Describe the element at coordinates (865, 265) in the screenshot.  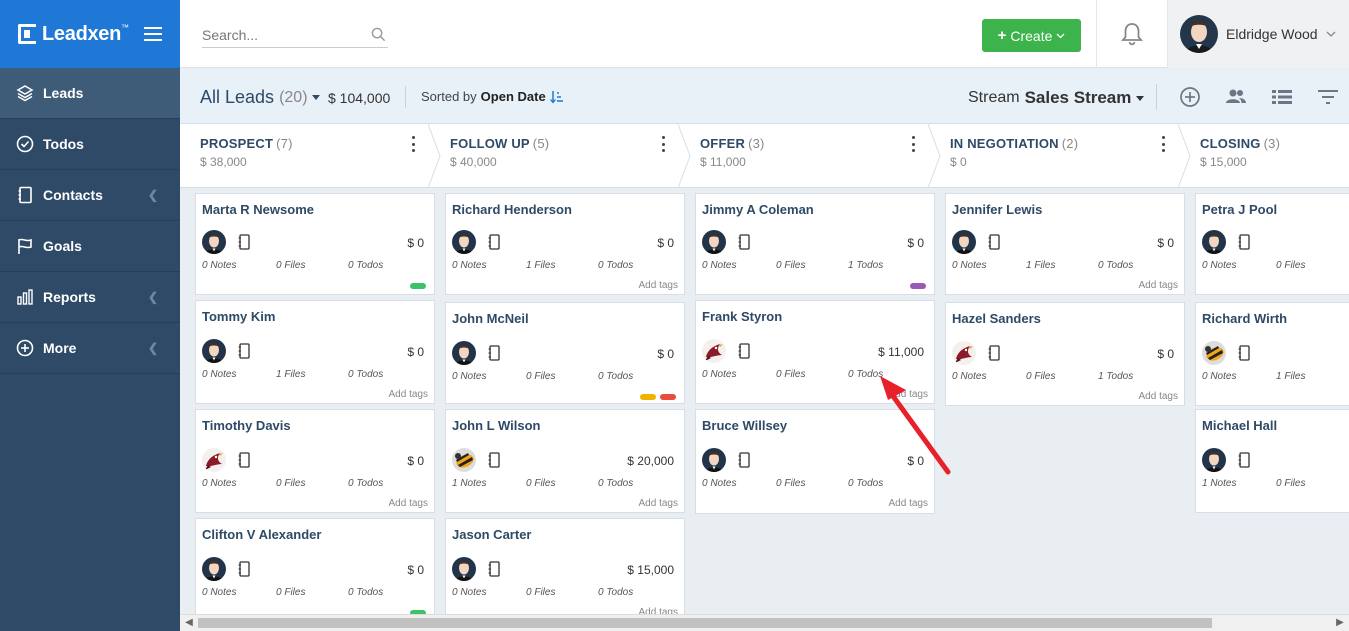
I see `todos-count: 1 Todos` at that location.